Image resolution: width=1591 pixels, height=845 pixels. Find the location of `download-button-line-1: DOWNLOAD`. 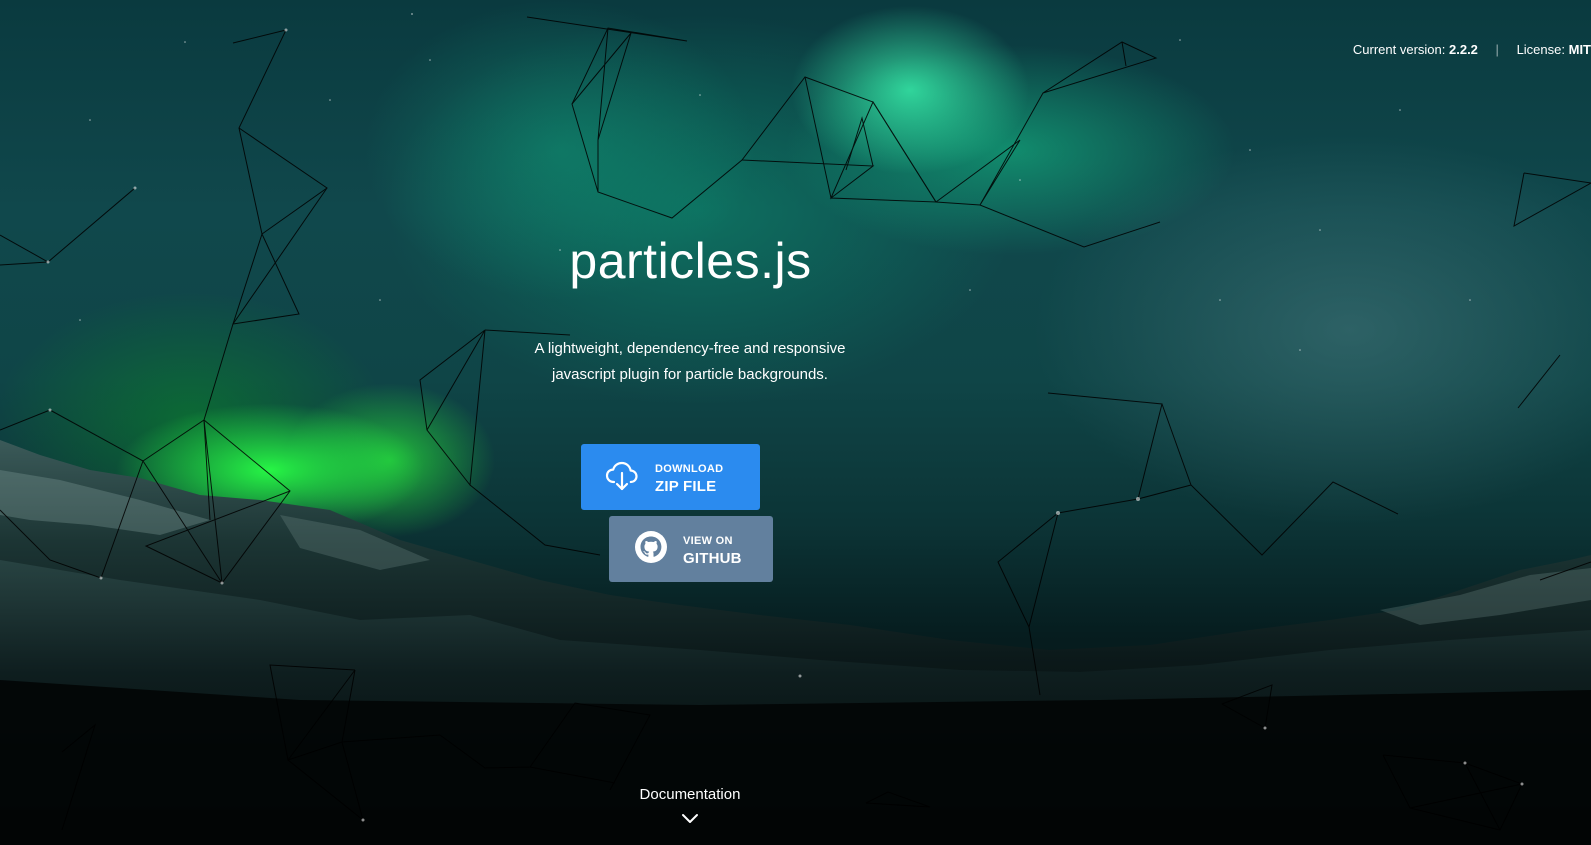

download-button-line-1: DOWNLOAD is located at coordinates (689, 469).